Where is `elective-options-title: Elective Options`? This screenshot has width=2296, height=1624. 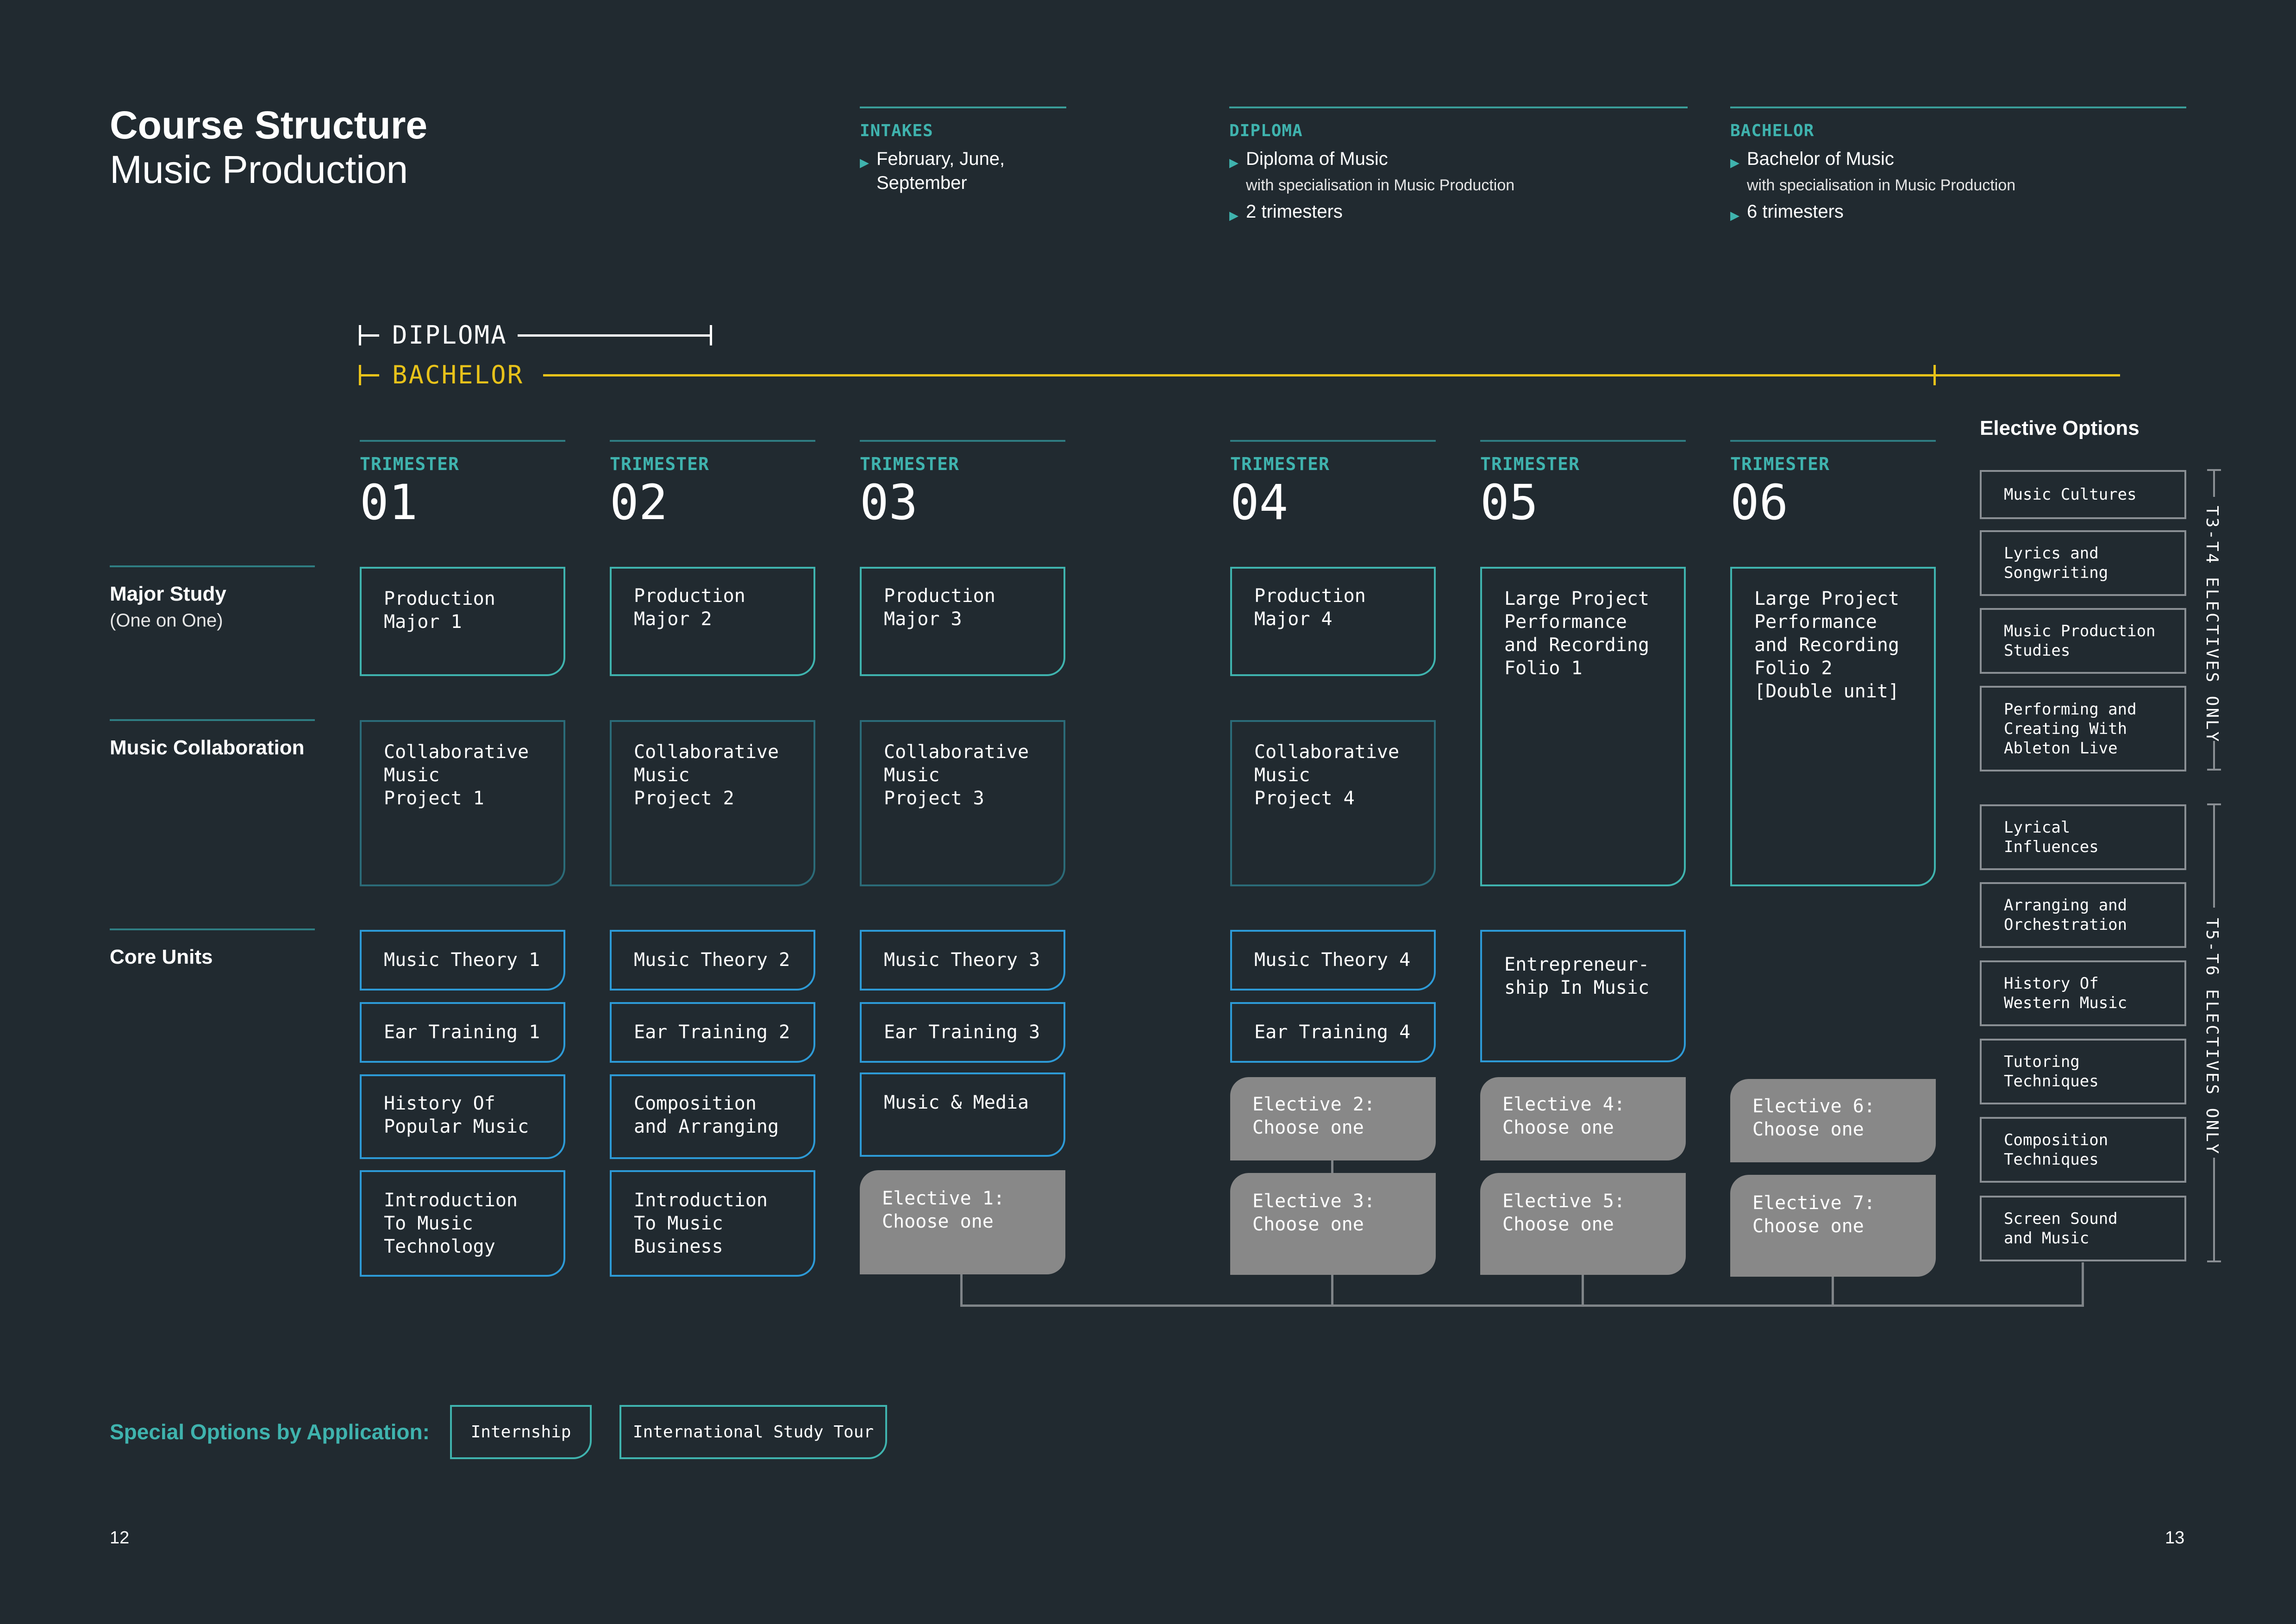 elective-options-title: Elective Options is located at coordinates (2060, 428).